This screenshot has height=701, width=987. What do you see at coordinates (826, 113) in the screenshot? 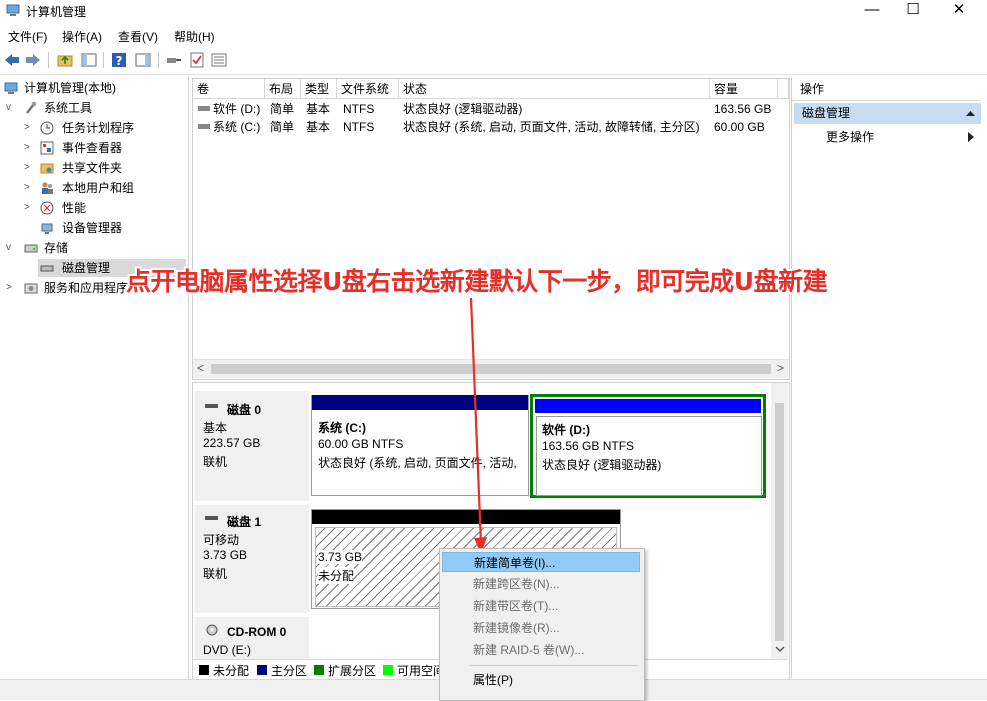
I see `actions-section-label: 磁盘管理` at bounding box center [826, 113].